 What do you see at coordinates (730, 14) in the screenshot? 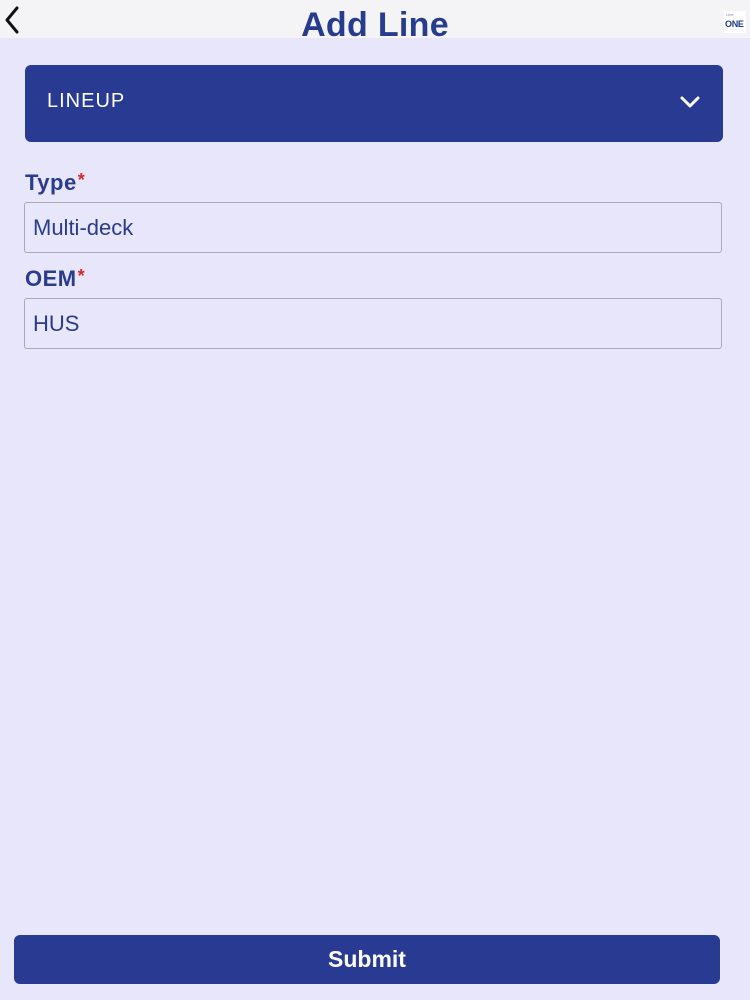
I see `logo-small-text: Line` at bounding box center [730, 14].